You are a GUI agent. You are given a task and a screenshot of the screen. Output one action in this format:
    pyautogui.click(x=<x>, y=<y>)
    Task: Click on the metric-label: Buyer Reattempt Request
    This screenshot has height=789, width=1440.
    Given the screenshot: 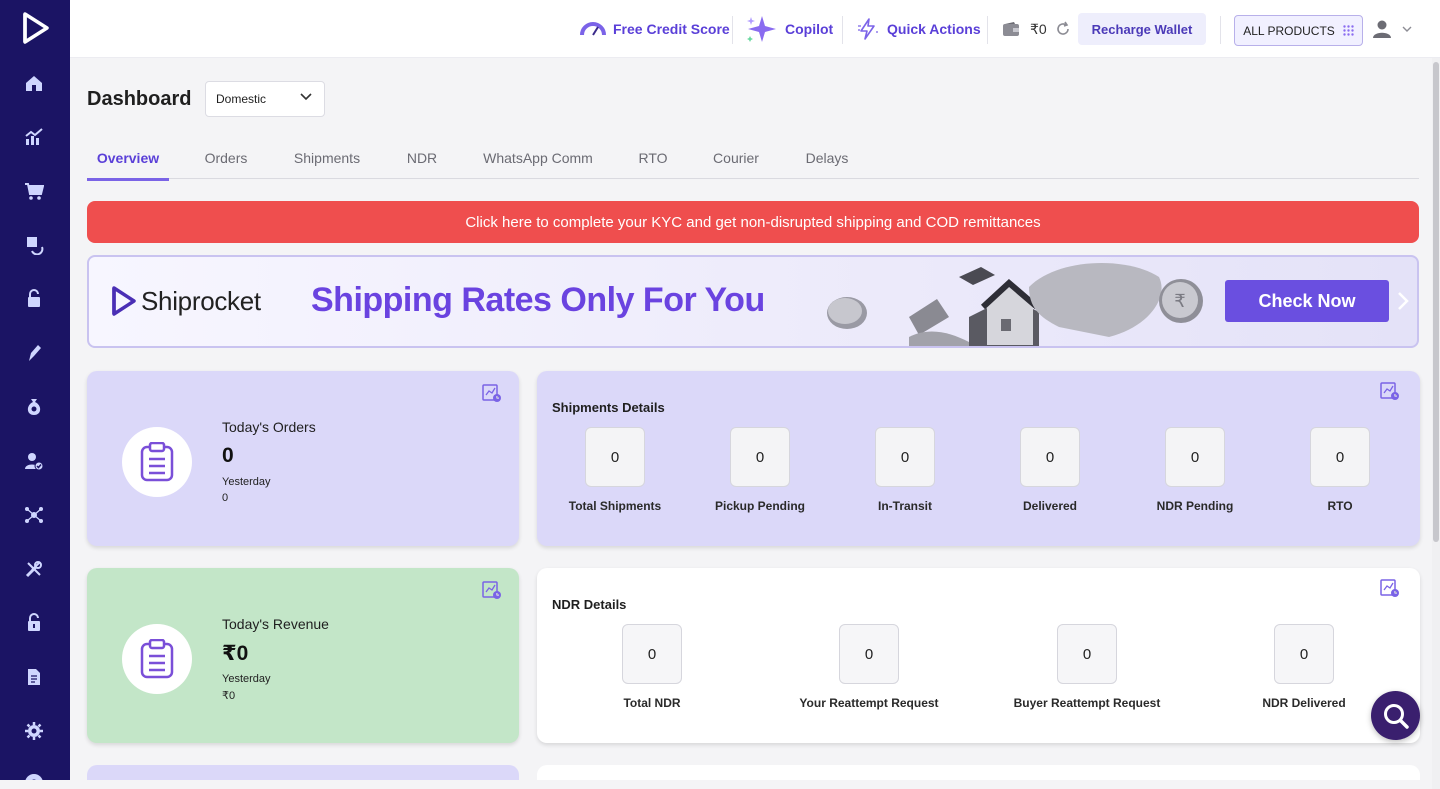 What is the action you would take?
    pyautogui.click(x=1087, y=703)
    